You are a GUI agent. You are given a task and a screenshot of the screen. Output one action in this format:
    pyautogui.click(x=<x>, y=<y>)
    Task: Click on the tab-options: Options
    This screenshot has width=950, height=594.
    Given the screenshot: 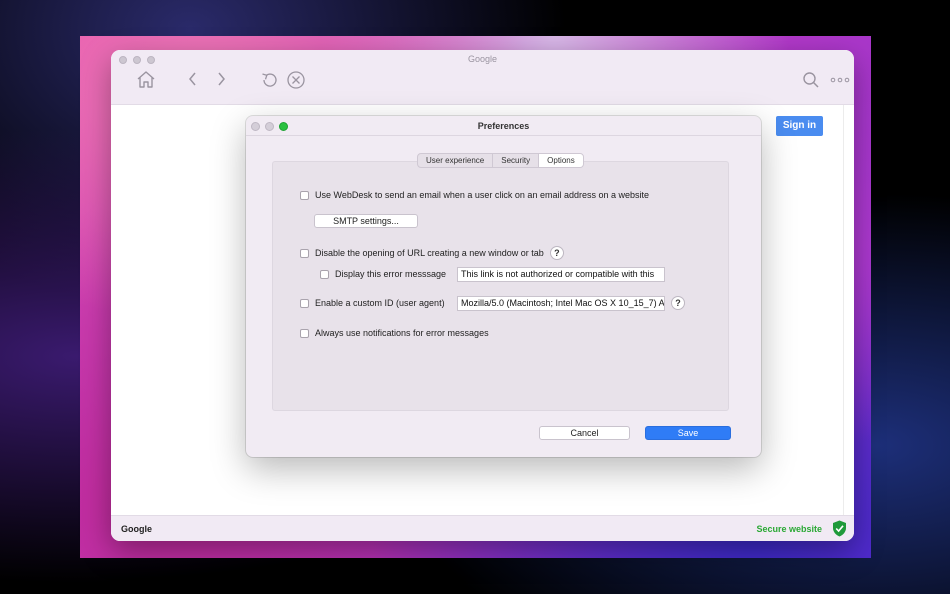 What is the action you would take?
    pyautogui.click(x=561, y=160)
    